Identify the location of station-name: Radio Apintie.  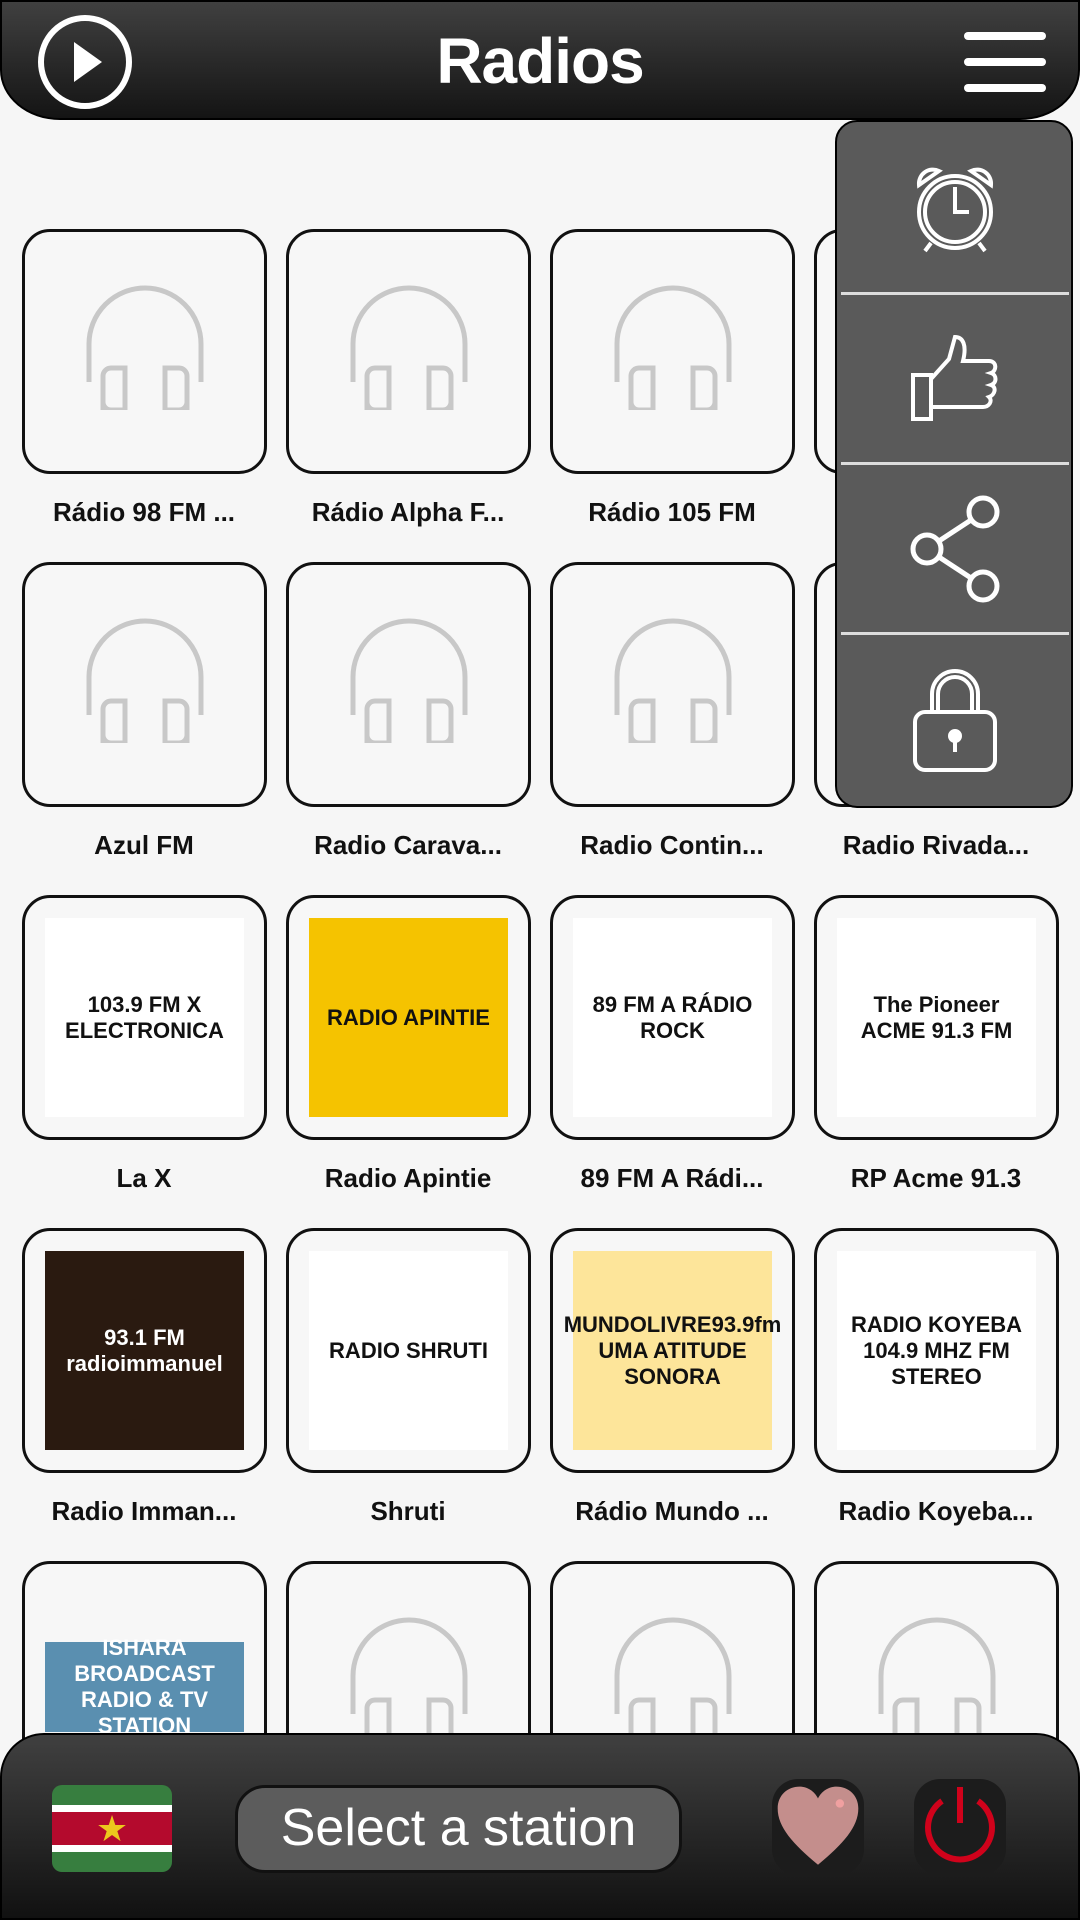
(408, 1178).